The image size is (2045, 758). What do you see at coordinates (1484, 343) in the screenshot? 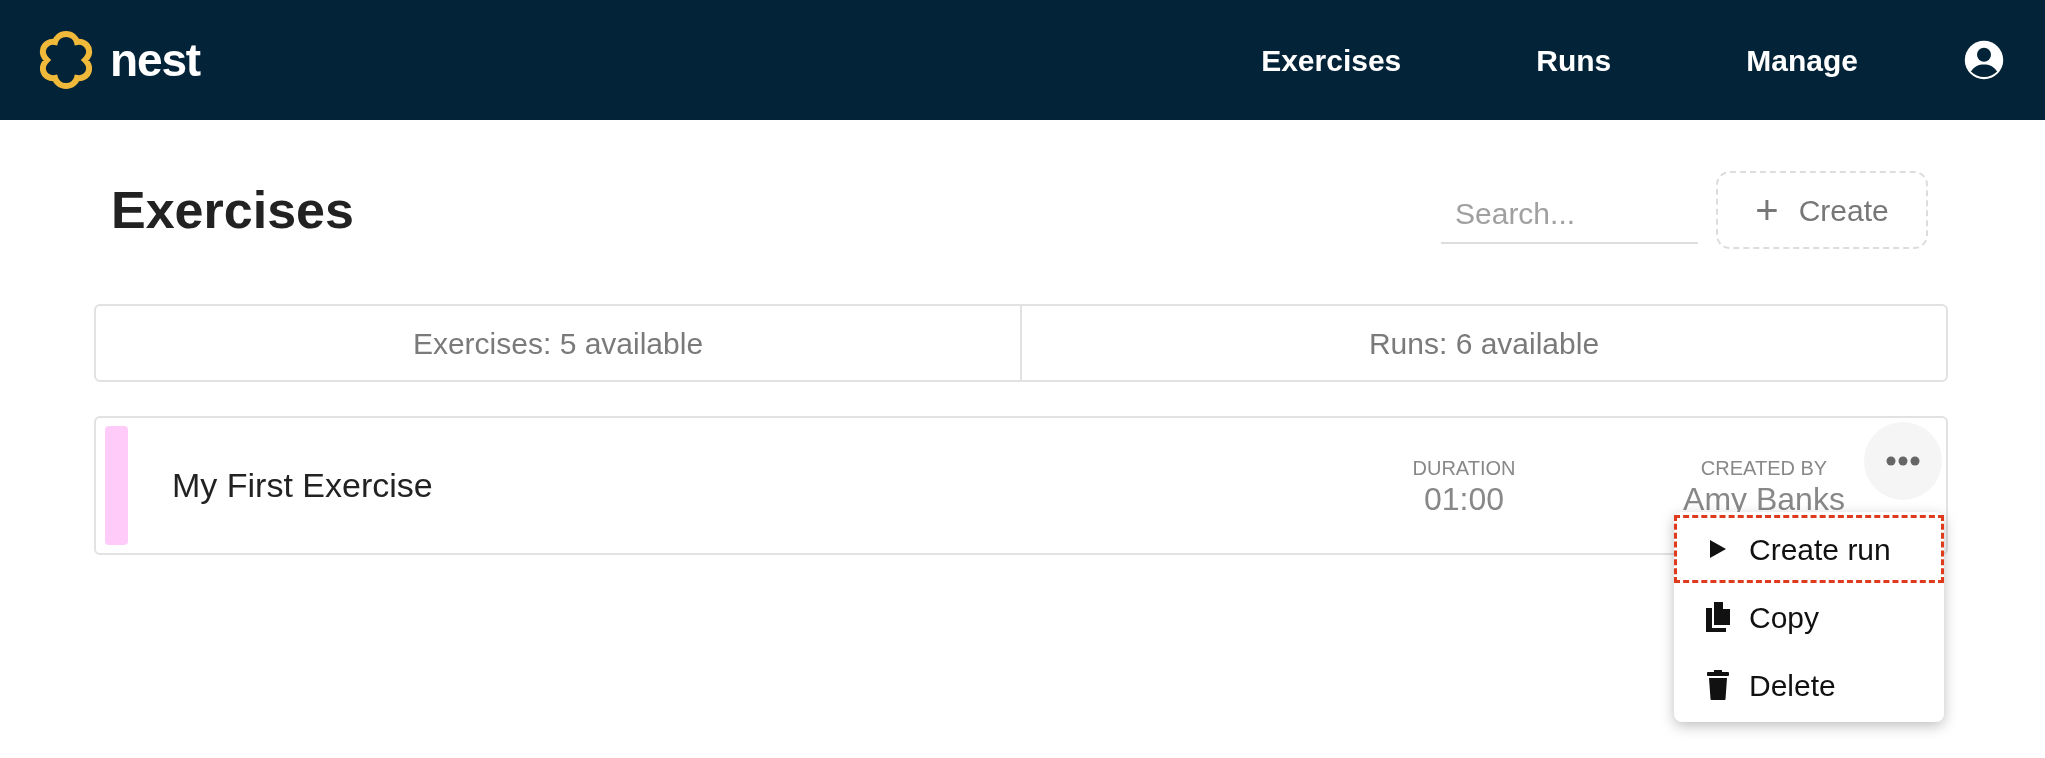
I see `stat-text: Runs: 6 available` at bounding box center [1484, 343].